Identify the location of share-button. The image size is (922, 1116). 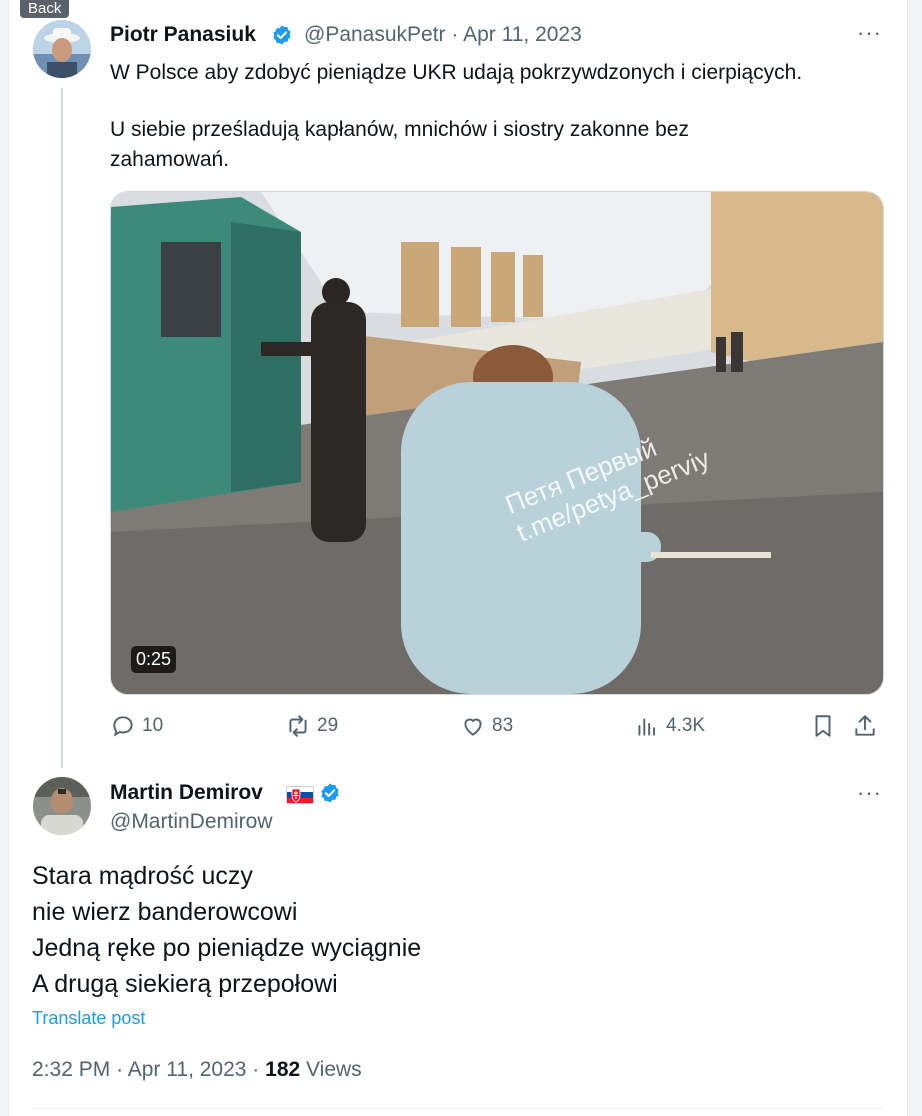
(865, 726).